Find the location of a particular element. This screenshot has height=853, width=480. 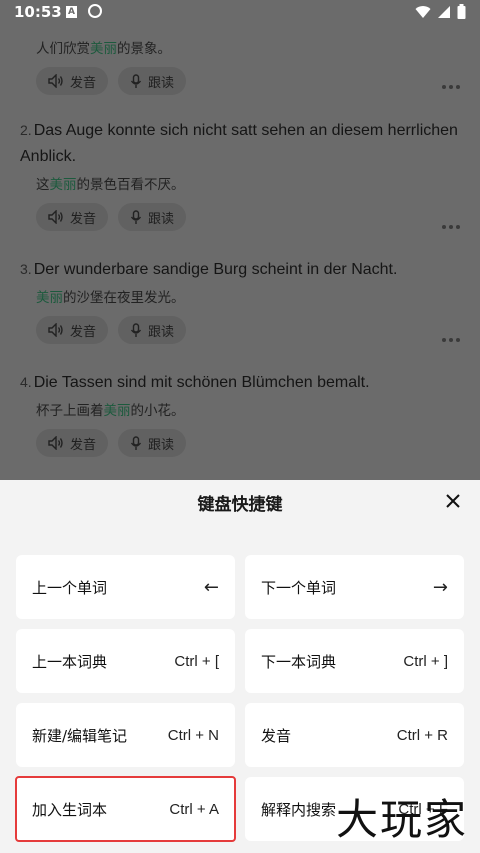

sheet-title: 键盘快捷键 is located at coordinates (240, 505).